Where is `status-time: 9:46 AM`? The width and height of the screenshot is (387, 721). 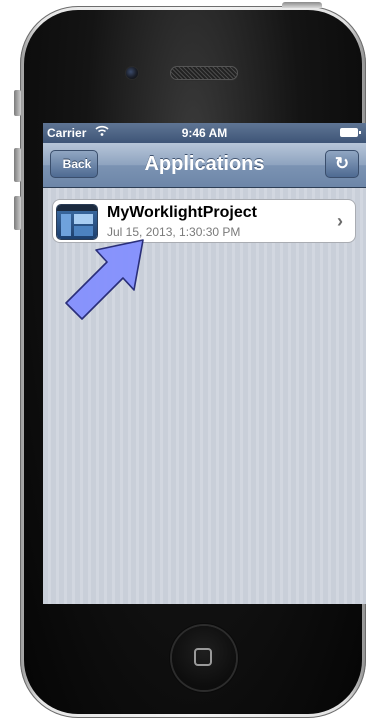
status-time: 9:46 AM is located at coordinates (204, 133).